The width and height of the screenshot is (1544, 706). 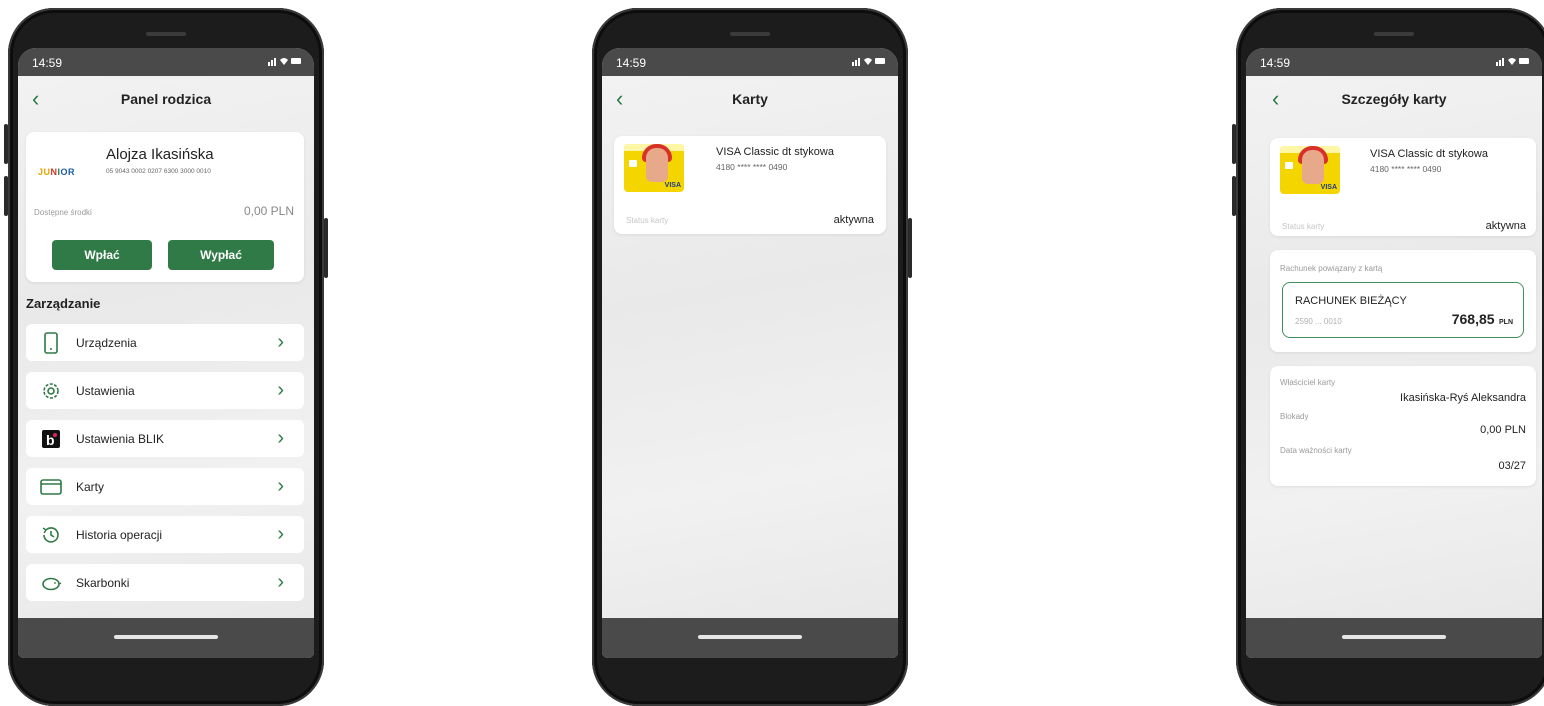 I want to click on menu-item-label: Karty, so click(x=90, y=487).